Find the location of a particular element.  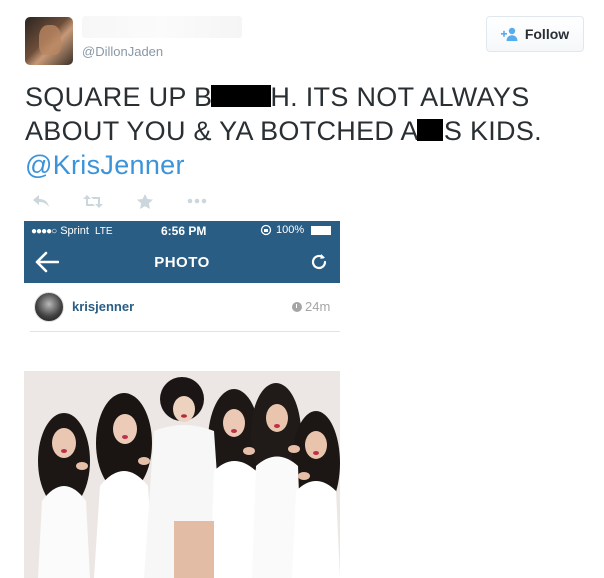

signal-strength: ●●●●○ is located at coordinates (44, 231).